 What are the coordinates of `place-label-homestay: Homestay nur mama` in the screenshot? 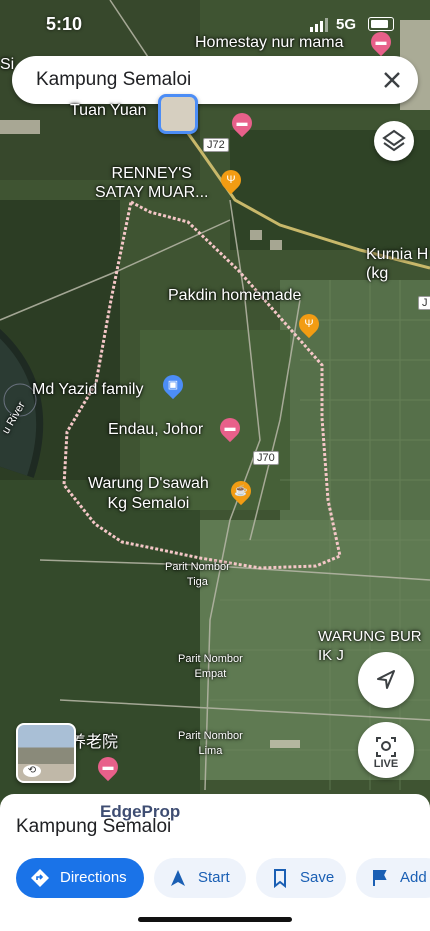 It's located at (269, 43).